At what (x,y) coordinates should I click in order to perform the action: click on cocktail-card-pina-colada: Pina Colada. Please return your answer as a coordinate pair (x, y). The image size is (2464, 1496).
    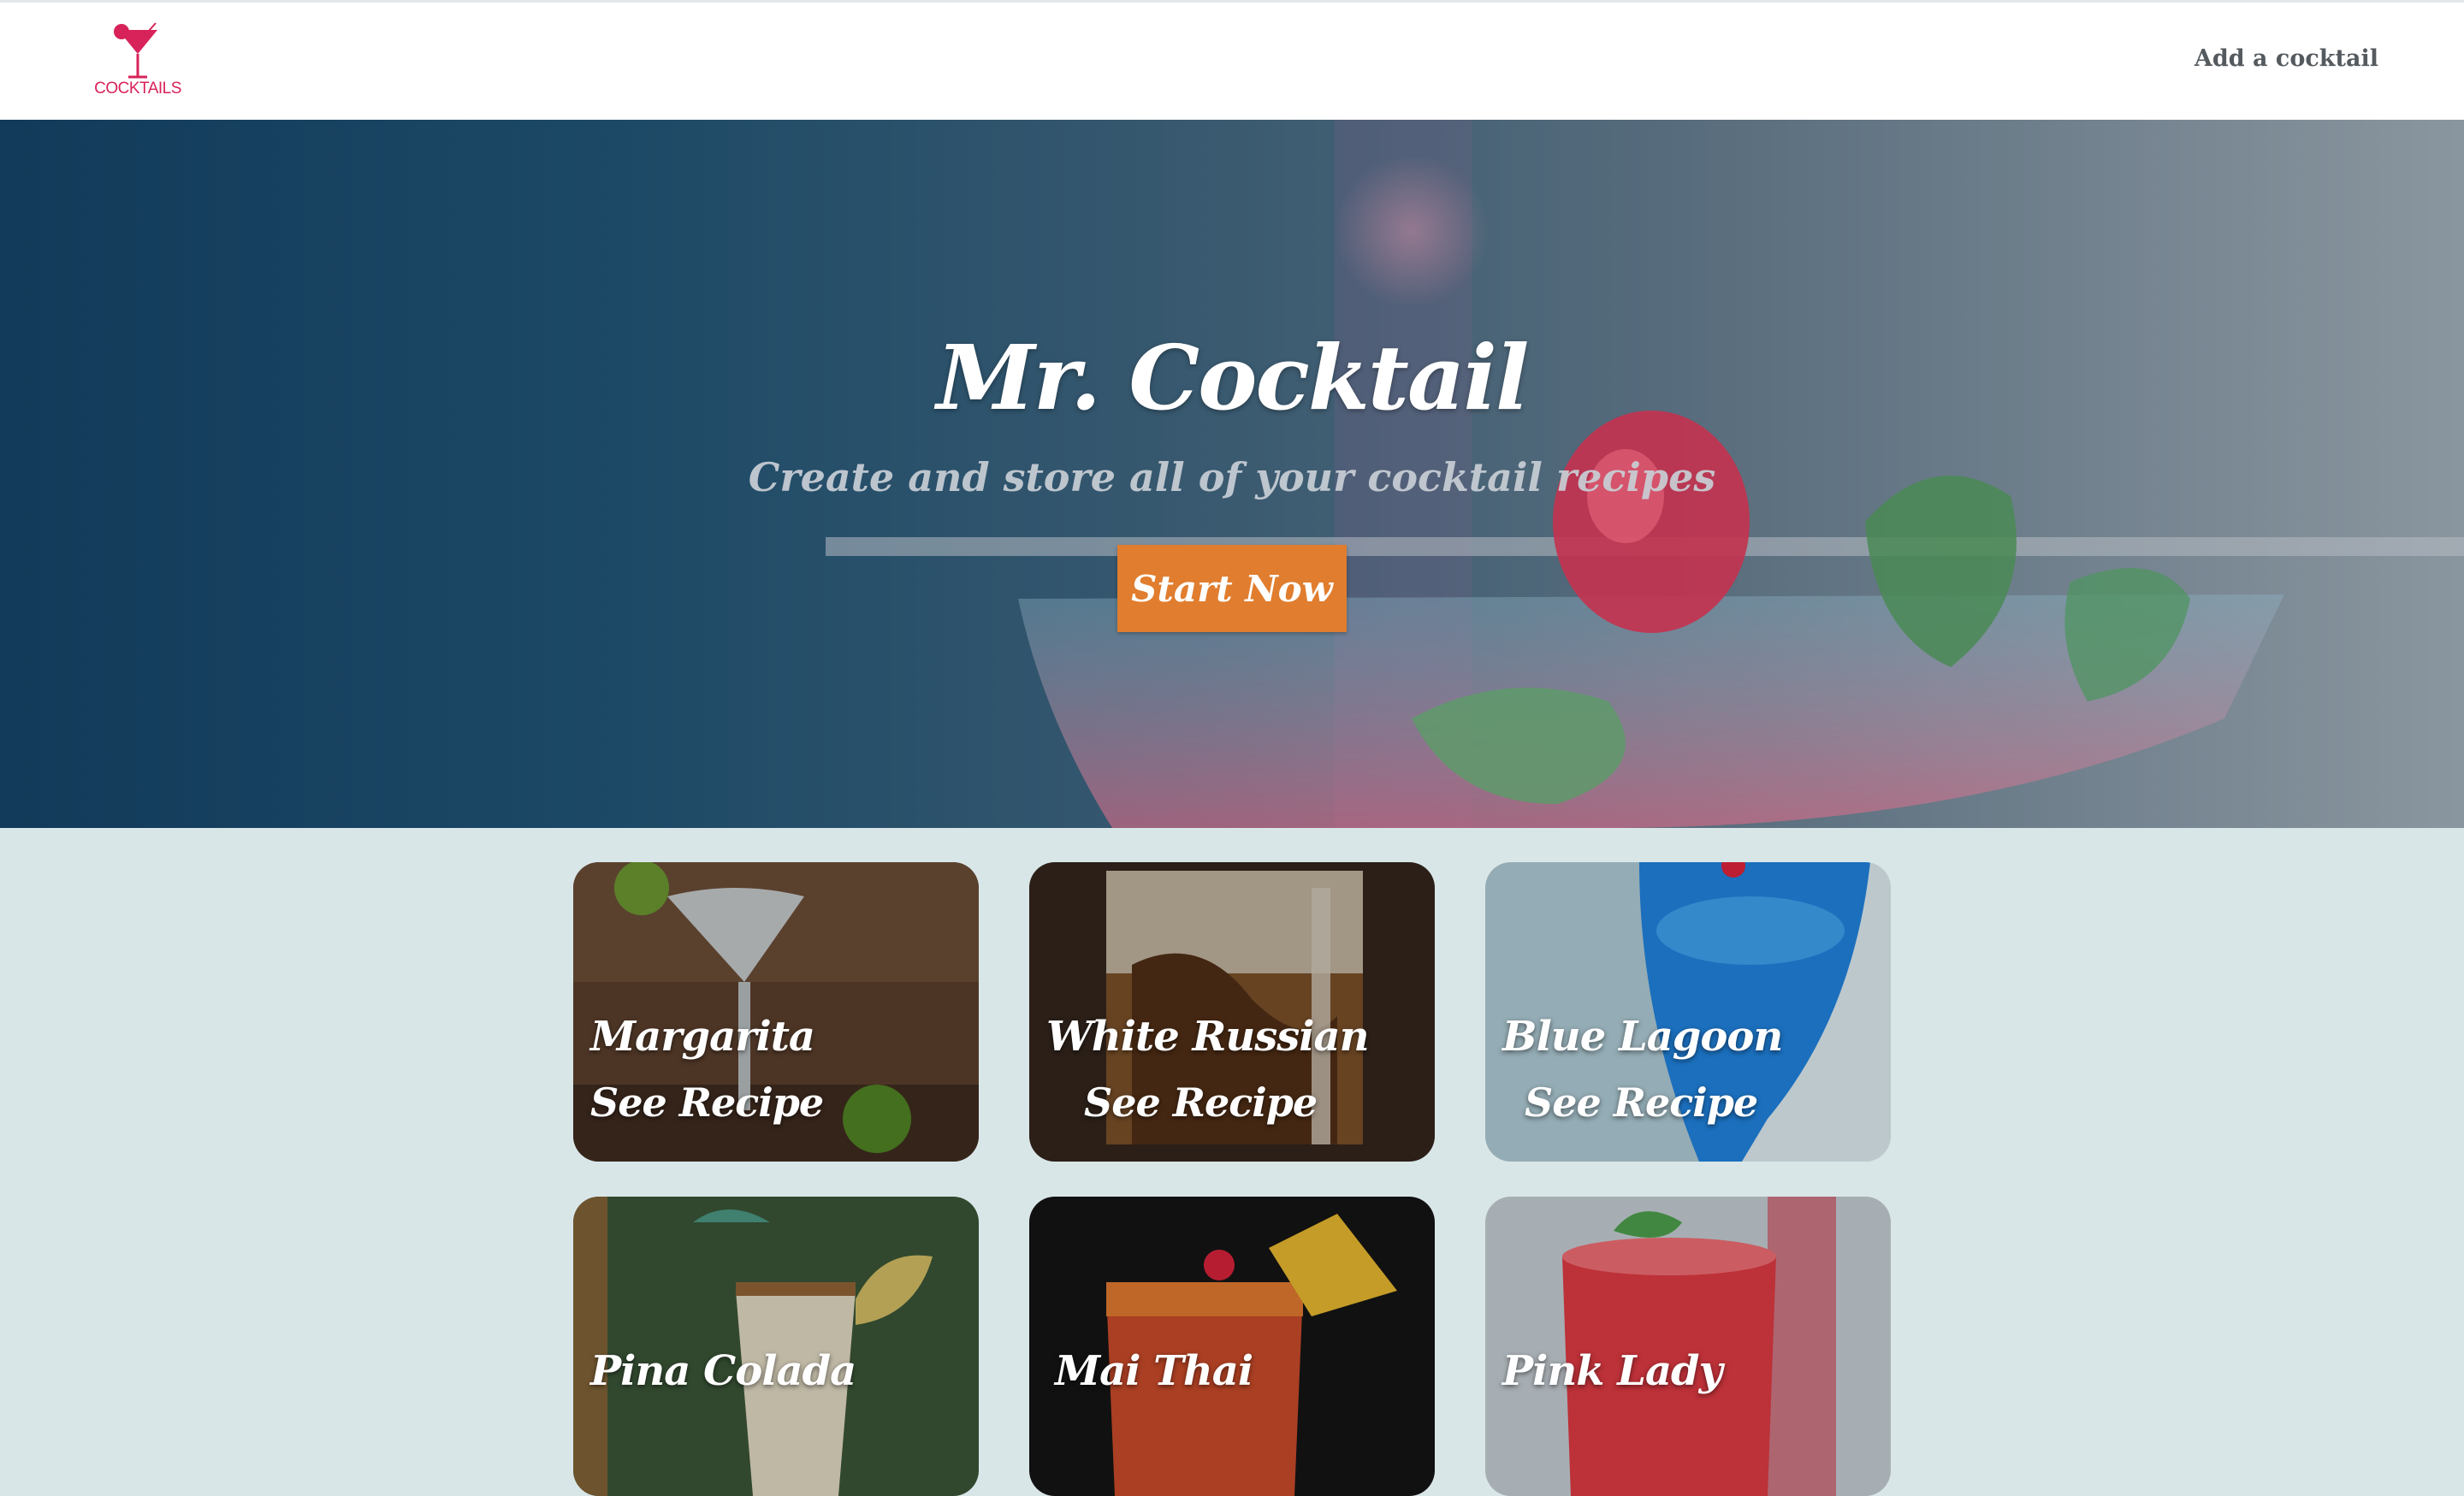
    Looking at the image, I should click on (776, 1347).